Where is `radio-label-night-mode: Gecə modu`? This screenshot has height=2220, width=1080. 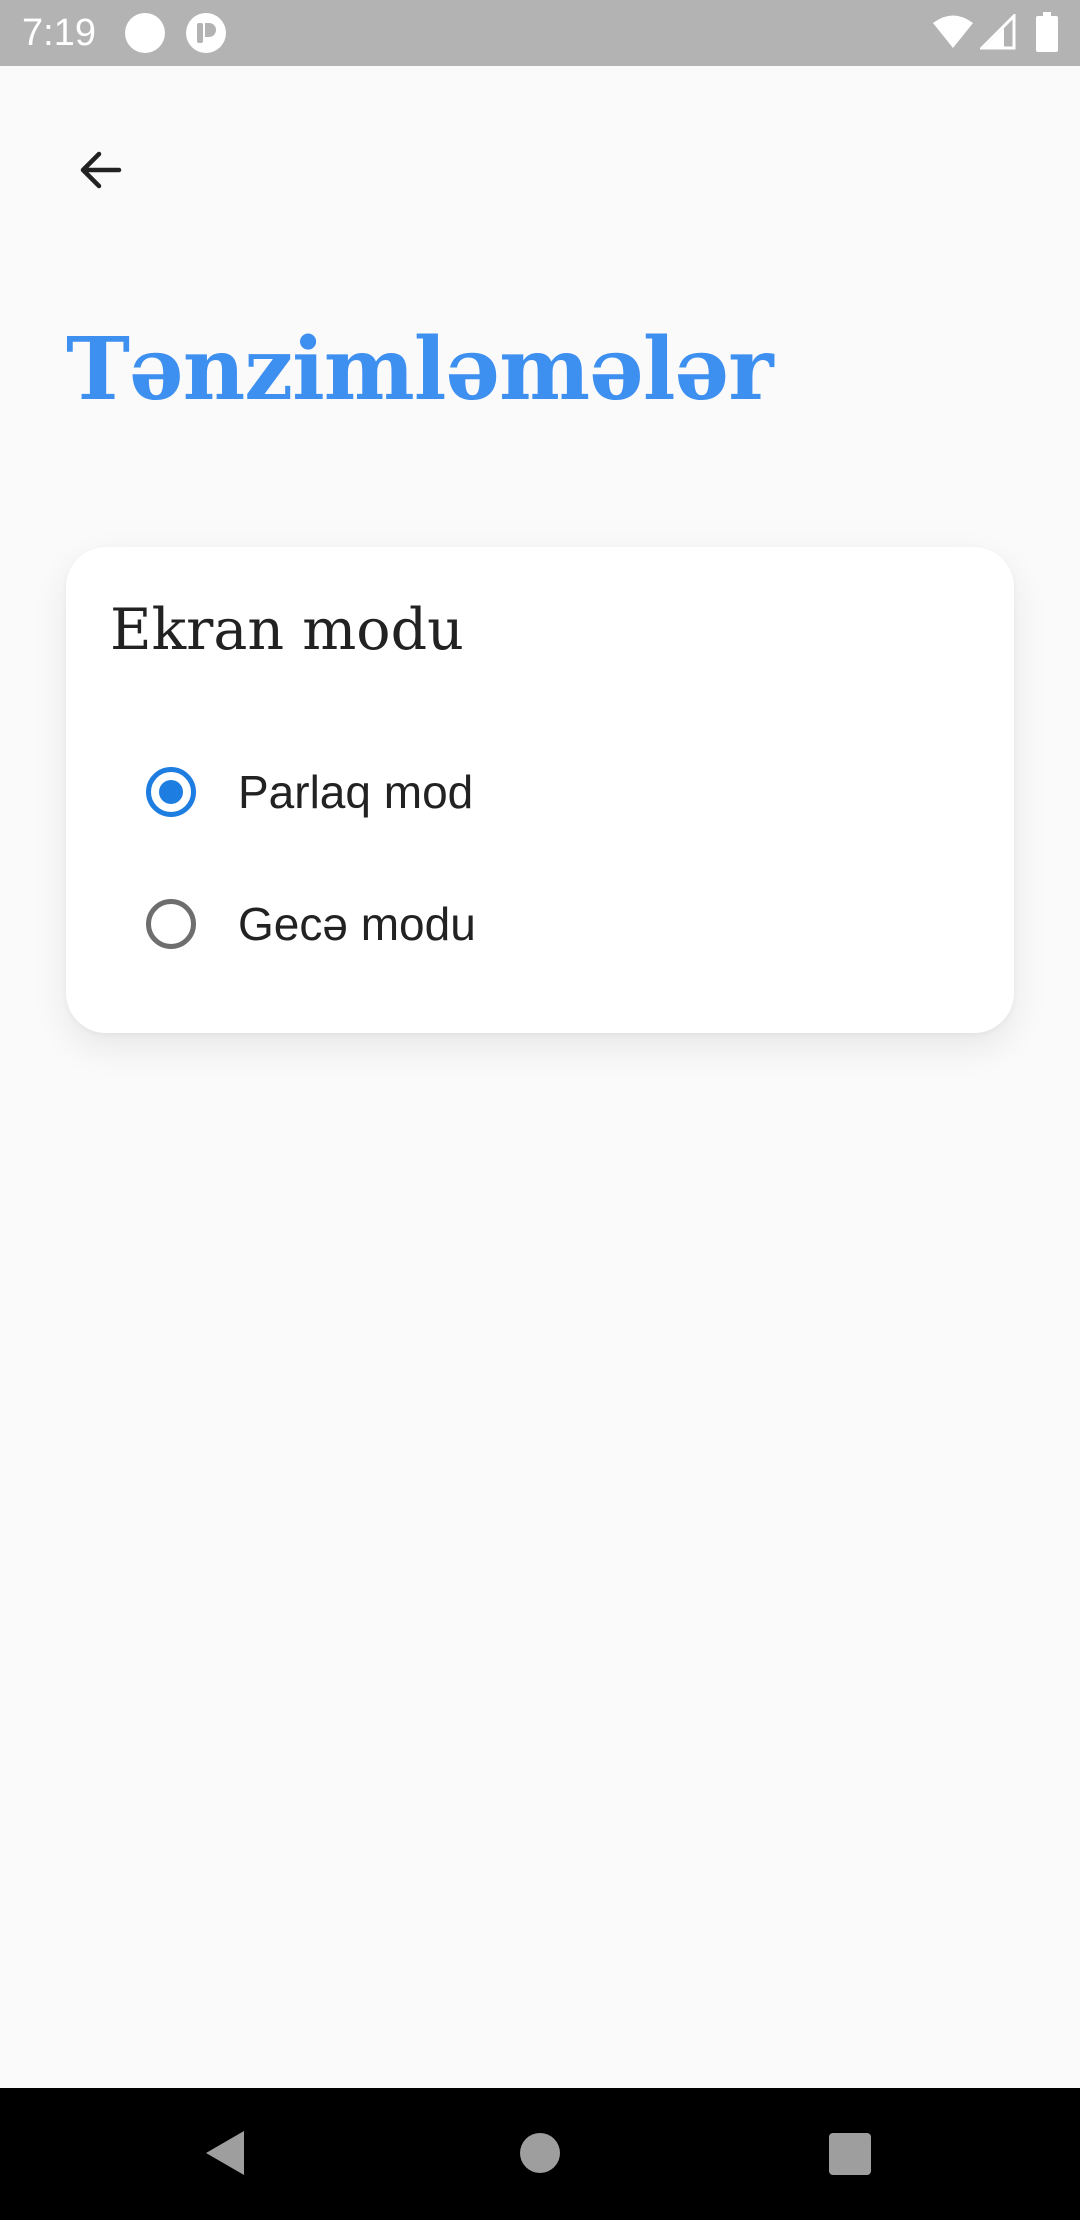 radio-label-night-mode: Gecə modu is located at coordinates (357, 924).